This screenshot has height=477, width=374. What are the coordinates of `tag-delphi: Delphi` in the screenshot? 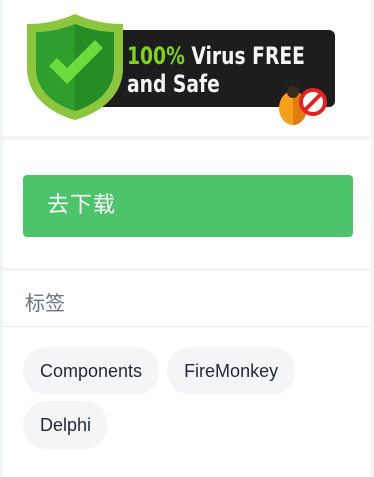 It's located at (66, 425).